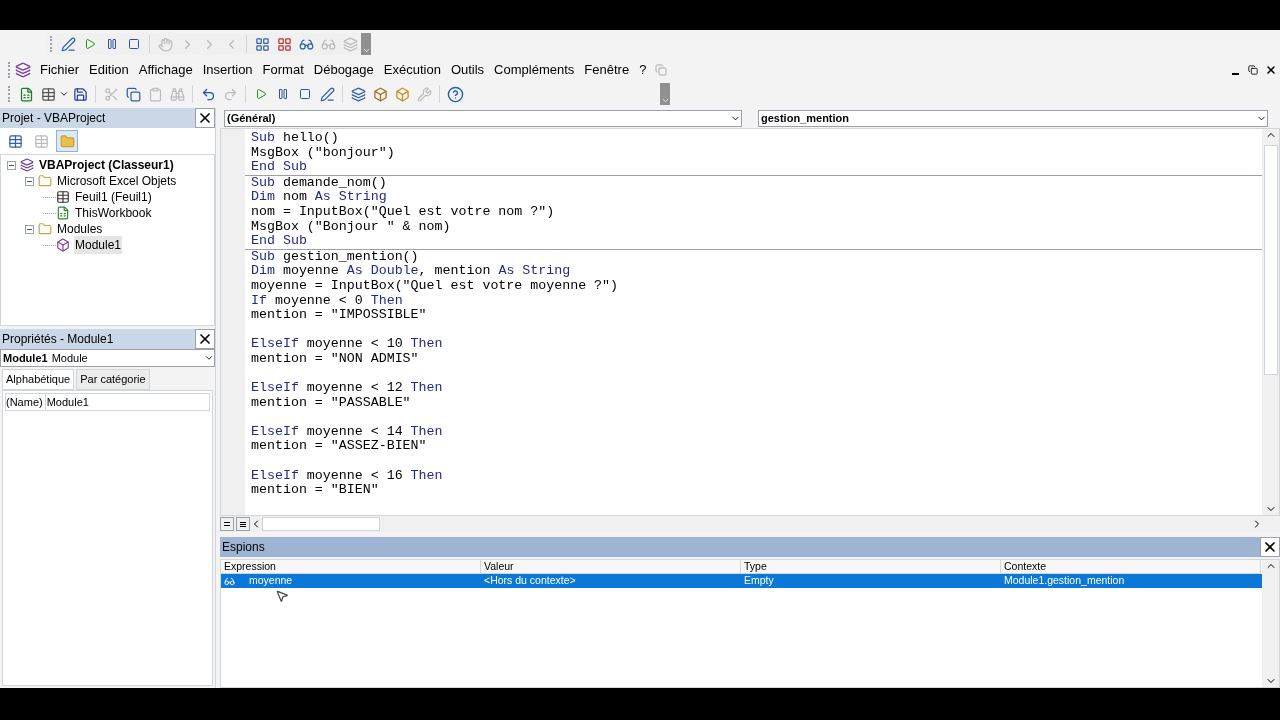 The width and height of the screenshot is (1280, 720). What do you see at coordinates (1131, 567) in the screenshot?
I see `column-header: Contexte` at bounding box center [1131, 567].